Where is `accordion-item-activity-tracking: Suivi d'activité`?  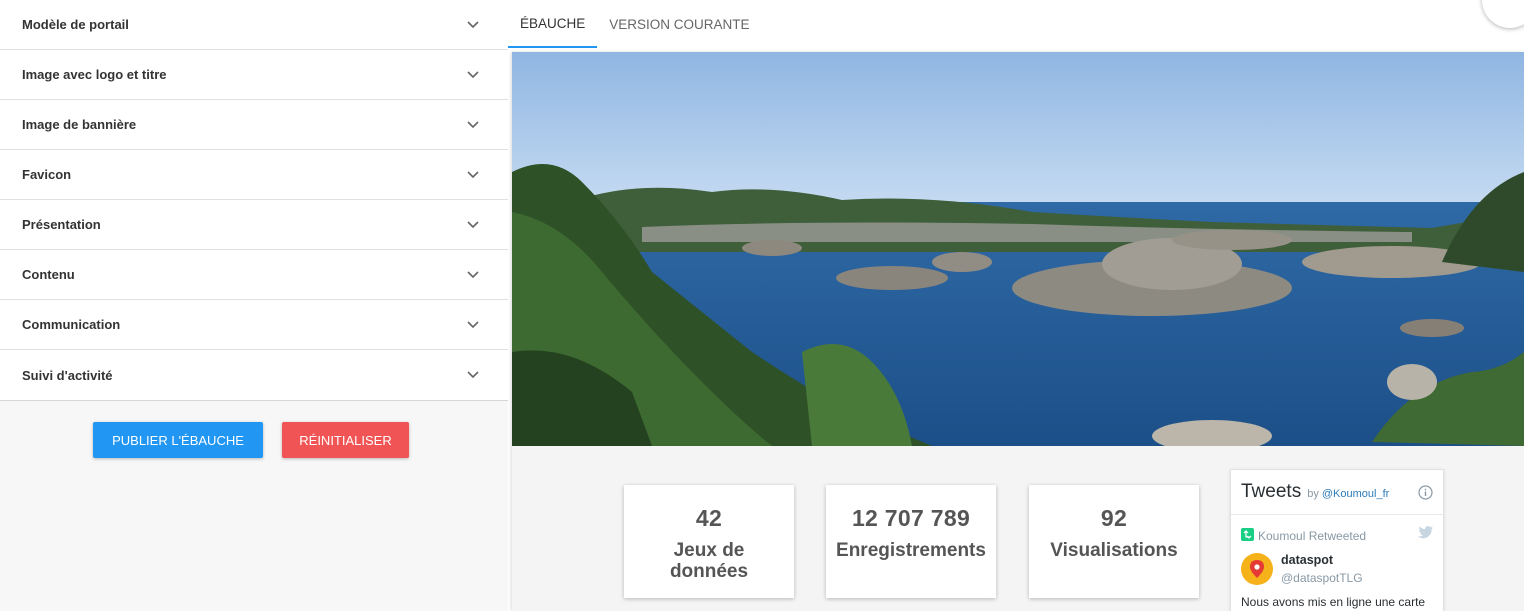 accordion-item-activity-tracking: Suivi d'activité is located at coordinates (254, 375).